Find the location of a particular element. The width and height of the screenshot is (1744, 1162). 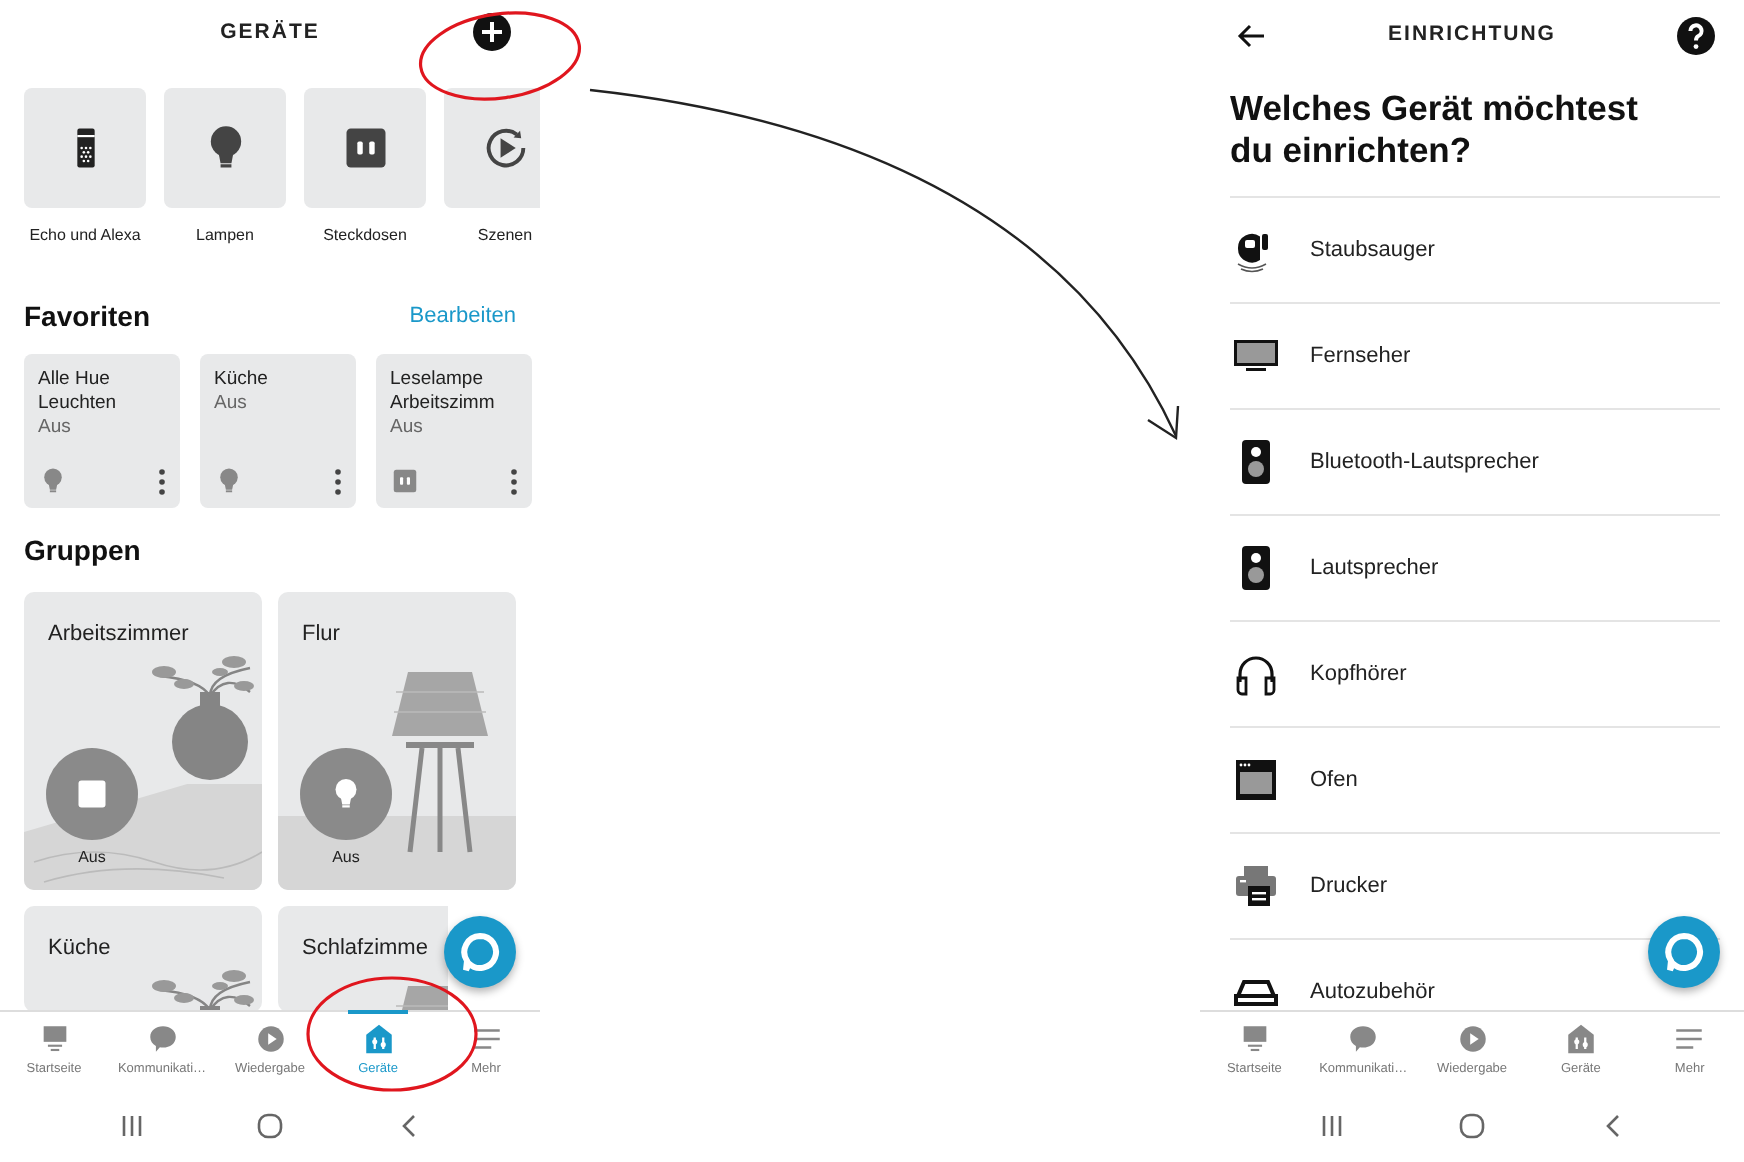

group-name: Schlafzimme is located at coordinates (365, 948).